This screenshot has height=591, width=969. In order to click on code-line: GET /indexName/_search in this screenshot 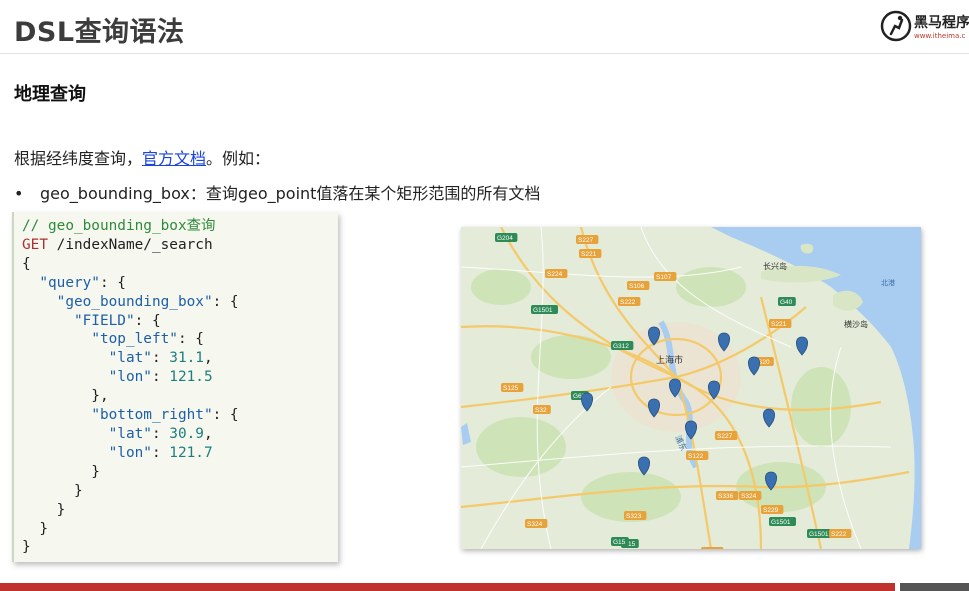, I will do `click(180, 245)`.